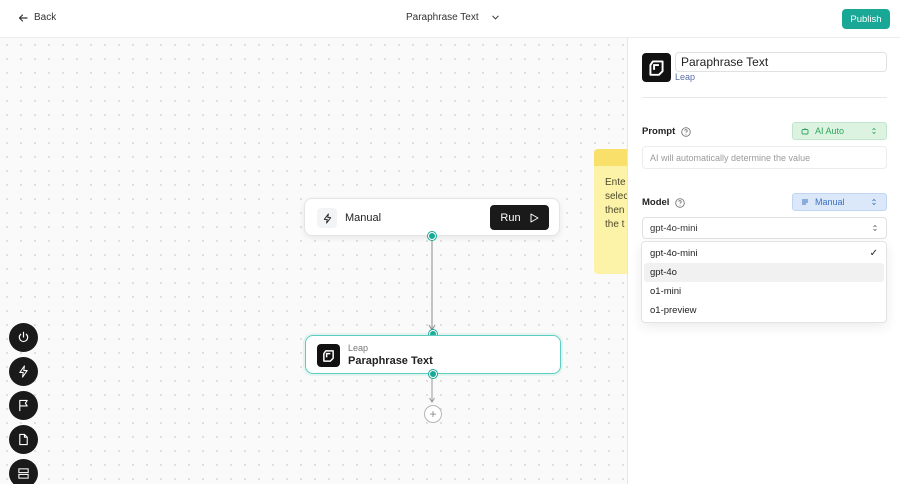  I want to click on layout-icon, so click(23, 473).